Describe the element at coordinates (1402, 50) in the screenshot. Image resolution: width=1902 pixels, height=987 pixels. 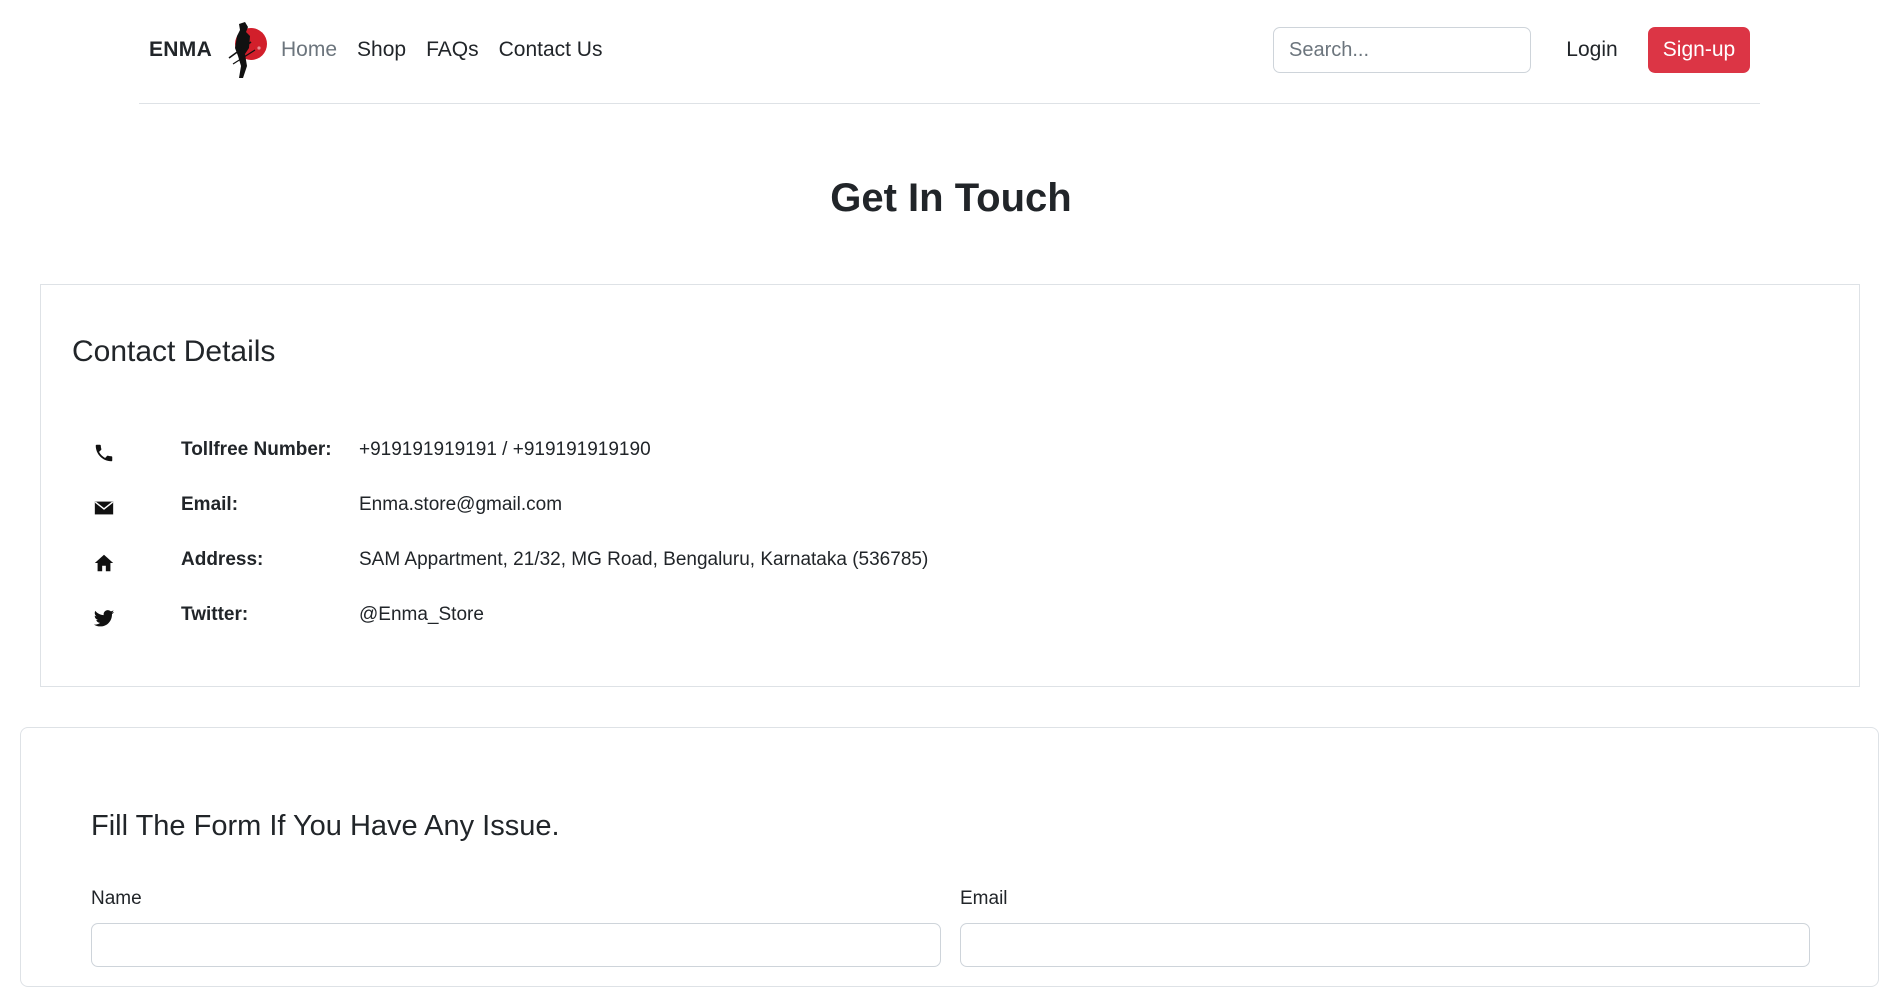
I see `search-input` at that location.